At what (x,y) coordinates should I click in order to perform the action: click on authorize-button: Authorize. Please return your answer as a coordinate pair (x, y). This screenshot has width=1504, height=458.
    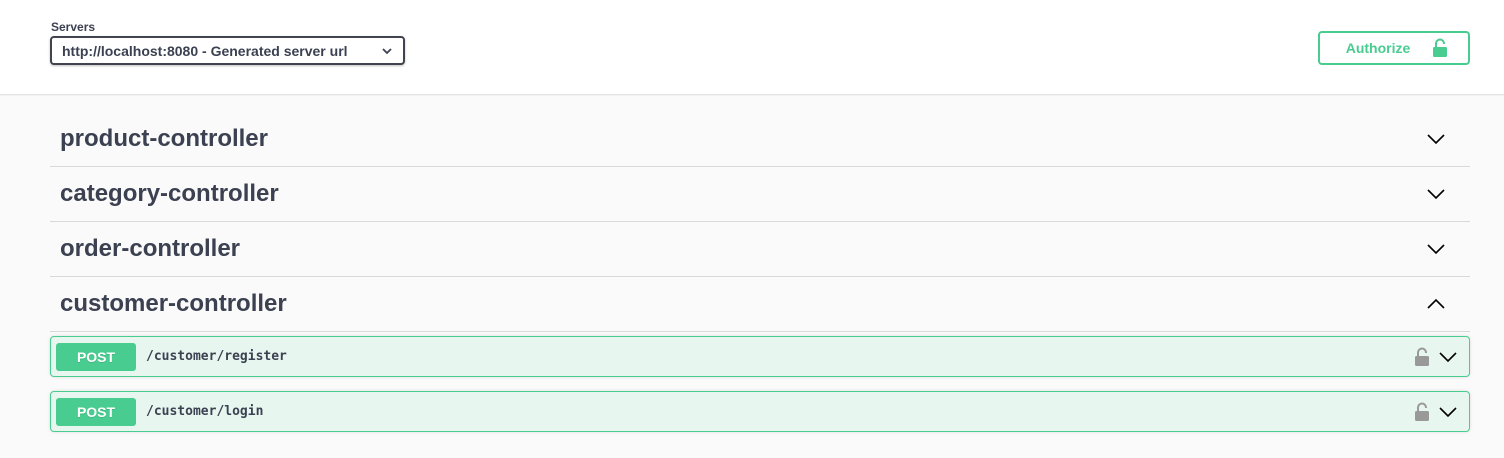
    Looking at the image, I should click on (1394, 48).